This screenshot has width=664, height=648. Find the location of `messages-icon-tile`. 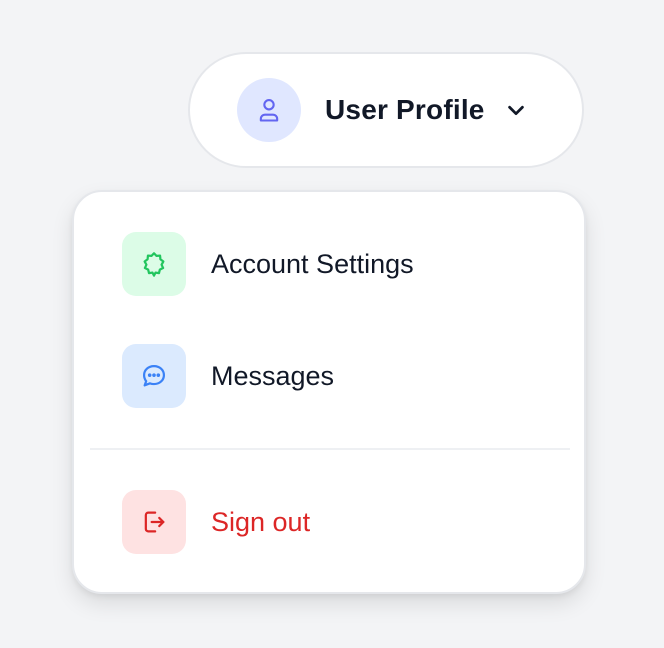

messages-icon-tile is located at coordinates (154, 376).